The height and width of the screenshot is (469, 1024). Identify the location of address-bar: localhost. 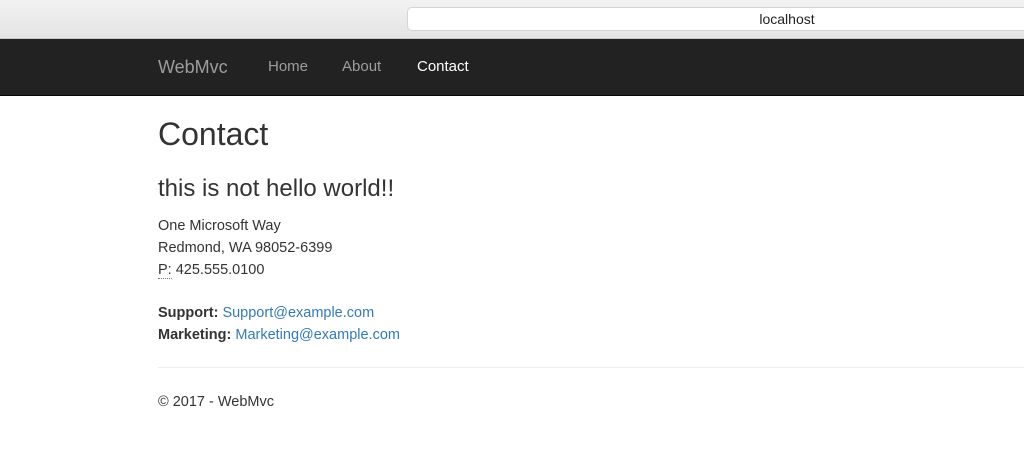
(715, 19).